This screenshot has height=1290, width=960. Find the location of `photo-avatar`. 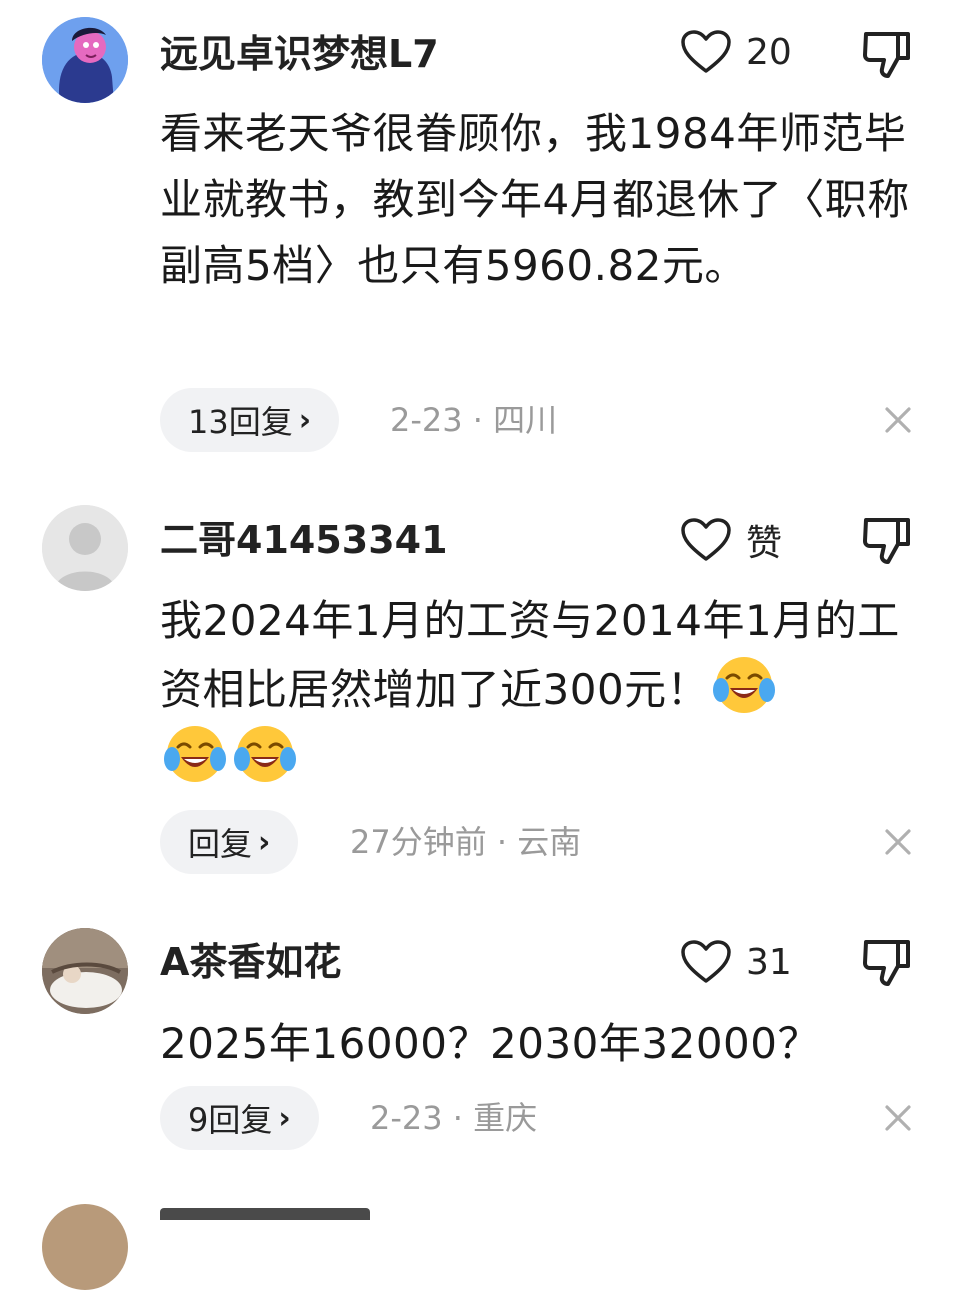

photo-avatar is located at coordinates (85, 971).